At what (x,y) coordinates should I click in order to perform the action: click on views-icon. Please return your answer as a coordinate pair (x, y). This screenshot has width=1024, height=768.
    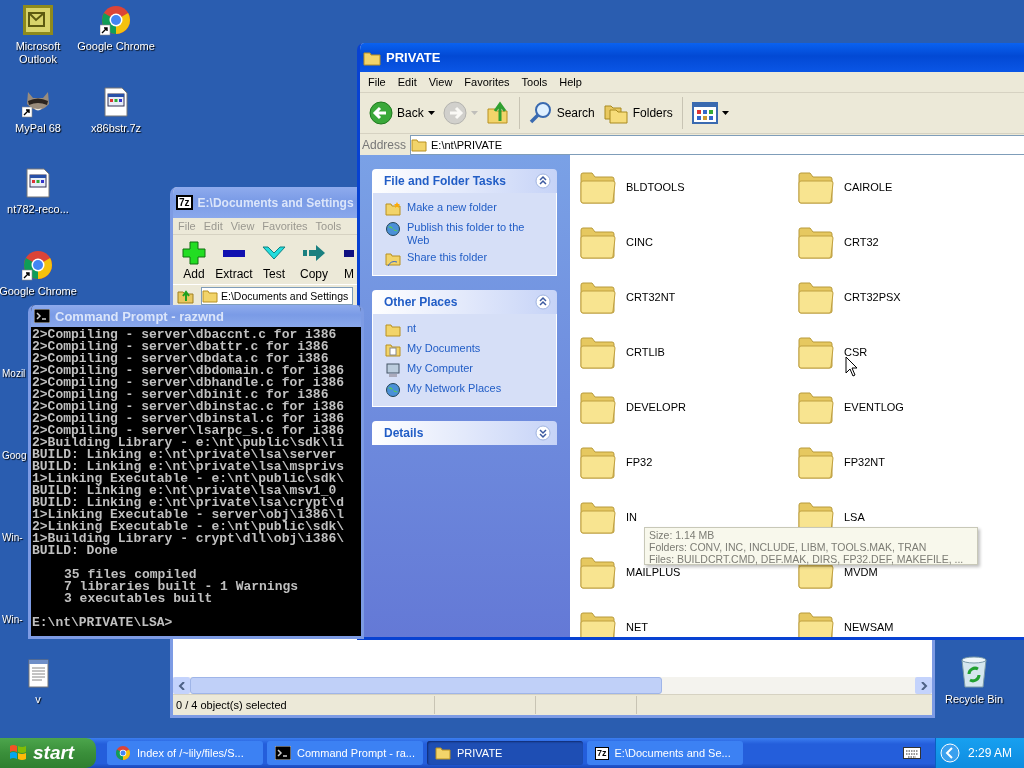
    Looking at the image, I should click on (704, 113).